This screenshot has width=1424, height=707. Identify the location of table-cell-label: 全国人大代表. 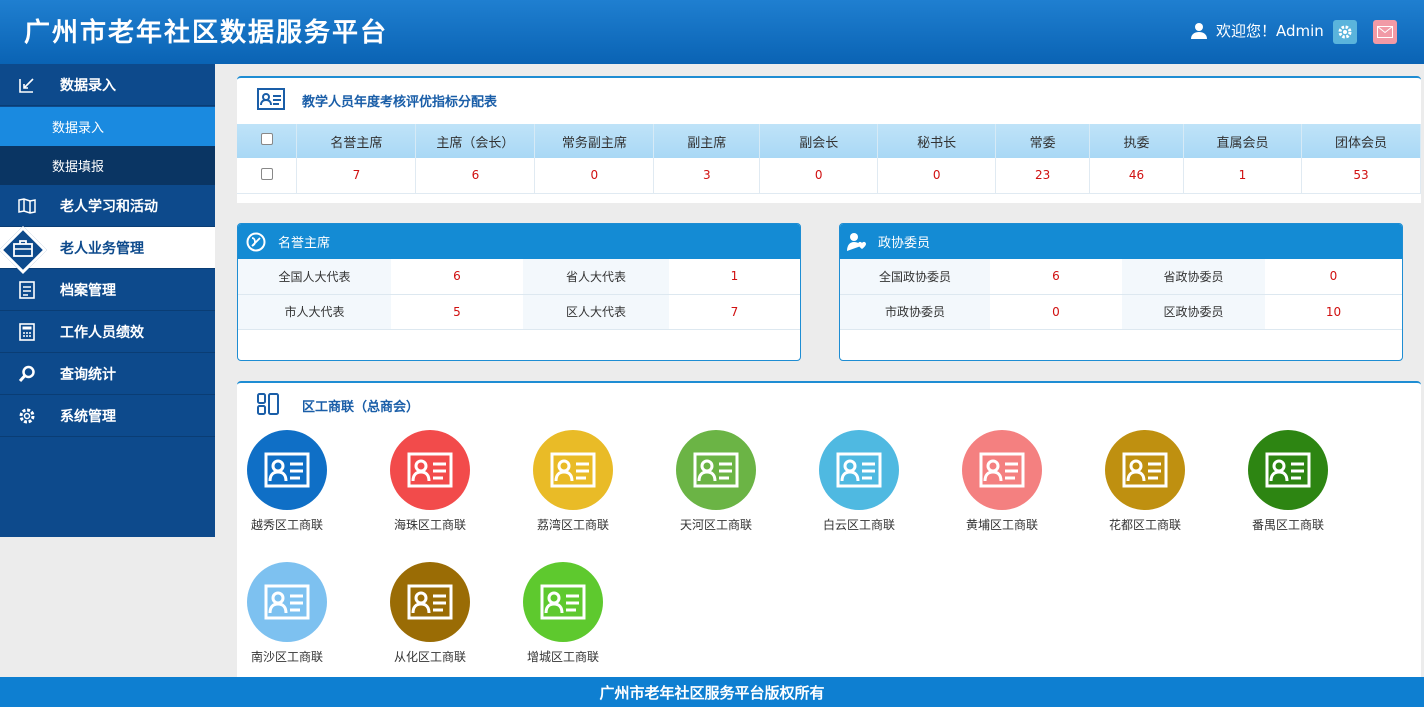
(314, 277).